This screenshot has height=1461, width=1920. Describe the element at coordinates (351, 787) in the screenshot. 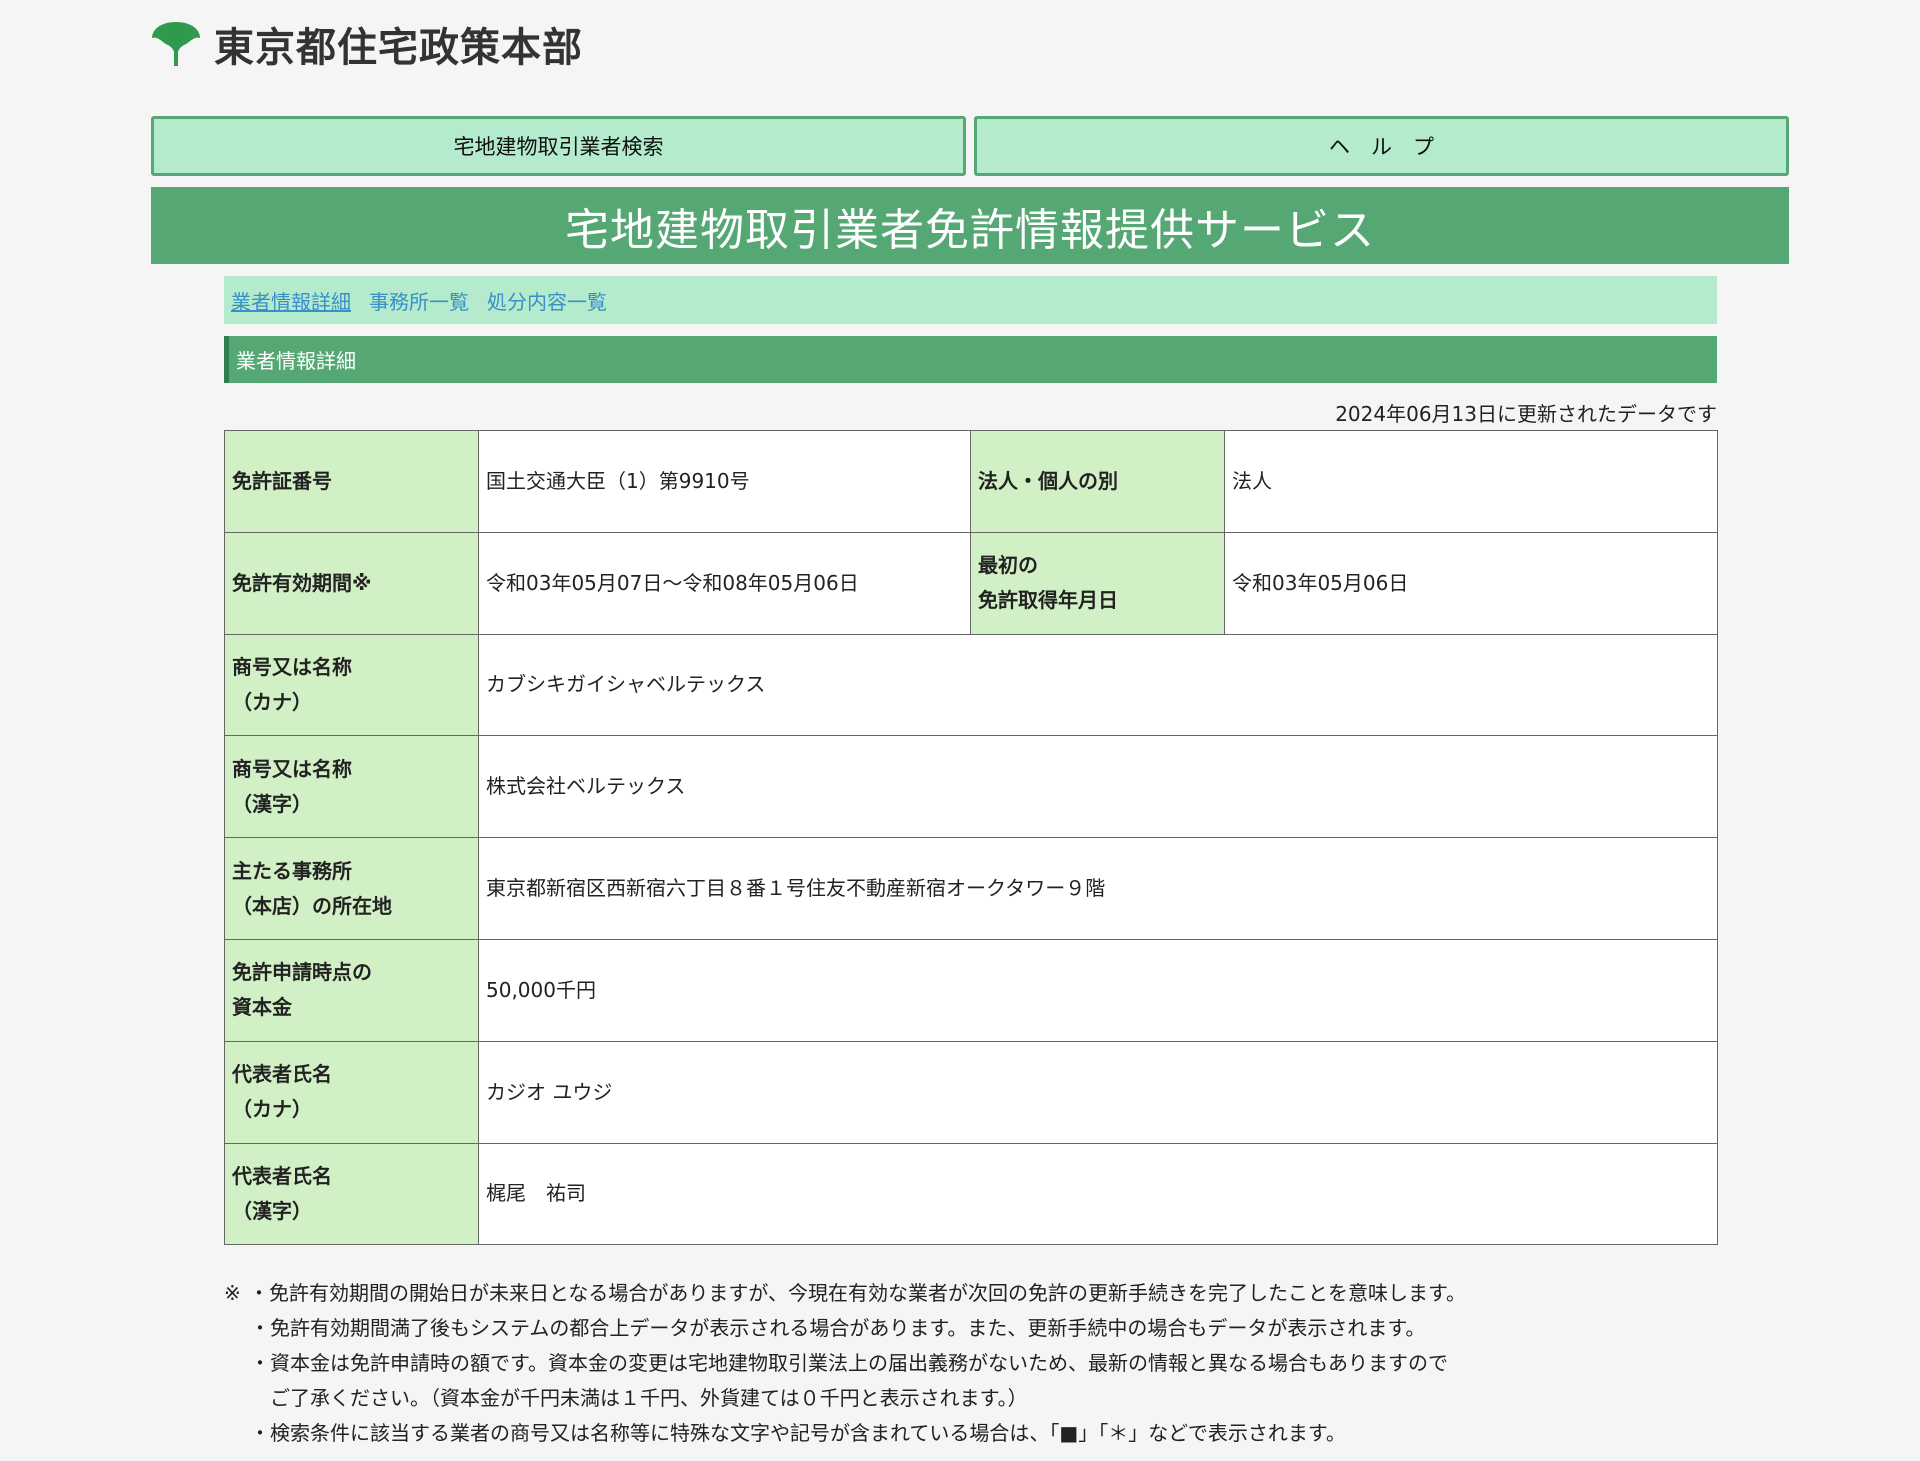

I see `name-kanji-label: 商号又は名称 （漢字）` at that location.